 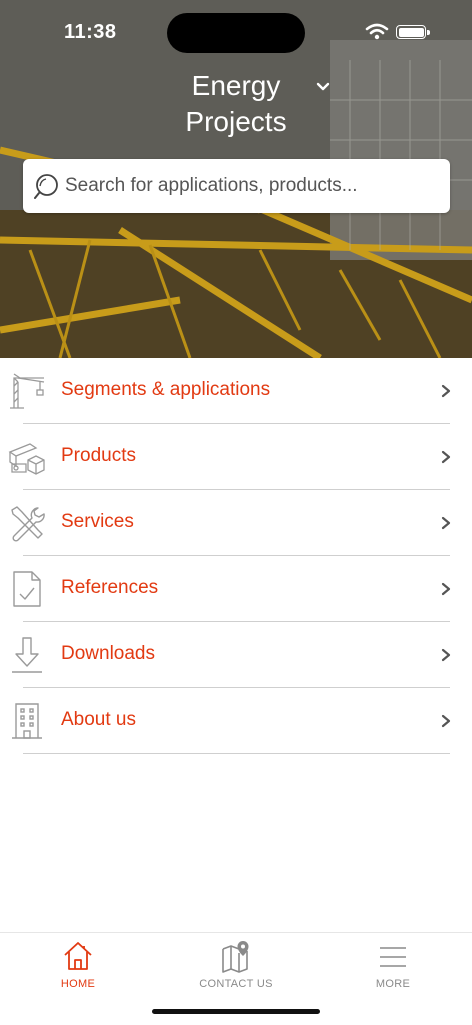 What do you see at coordinates (250, 186) in the screenshot?
I see `search-input` at bounding box center [250, 186].